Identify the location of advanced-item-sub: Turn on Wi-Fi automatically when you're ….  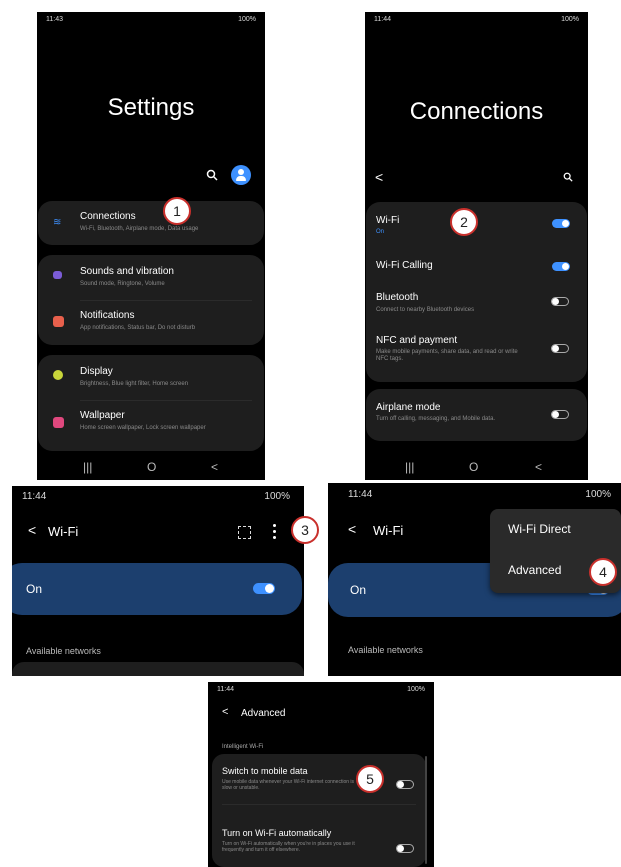
(288, 847).